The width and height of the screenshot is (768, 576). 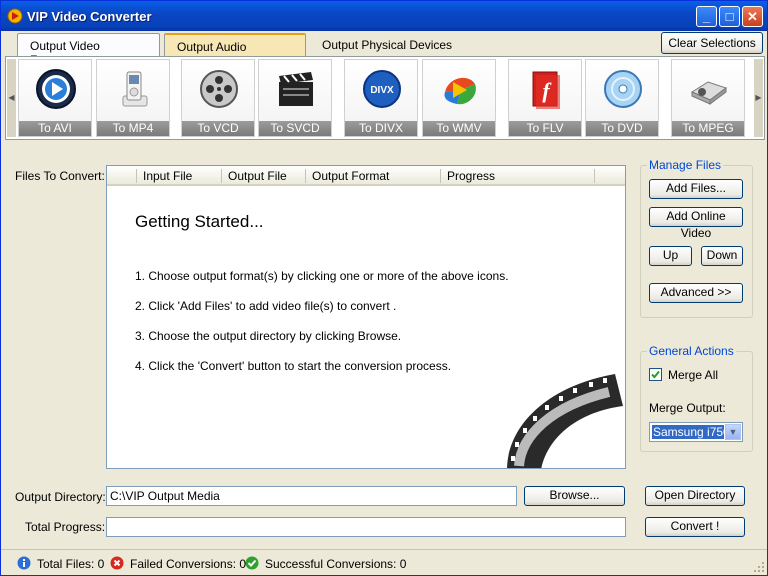 What do you see at coordinates (623, 89) in the screenshot?
I see `dvd-disc-icon` at bounding box center [623, 89].